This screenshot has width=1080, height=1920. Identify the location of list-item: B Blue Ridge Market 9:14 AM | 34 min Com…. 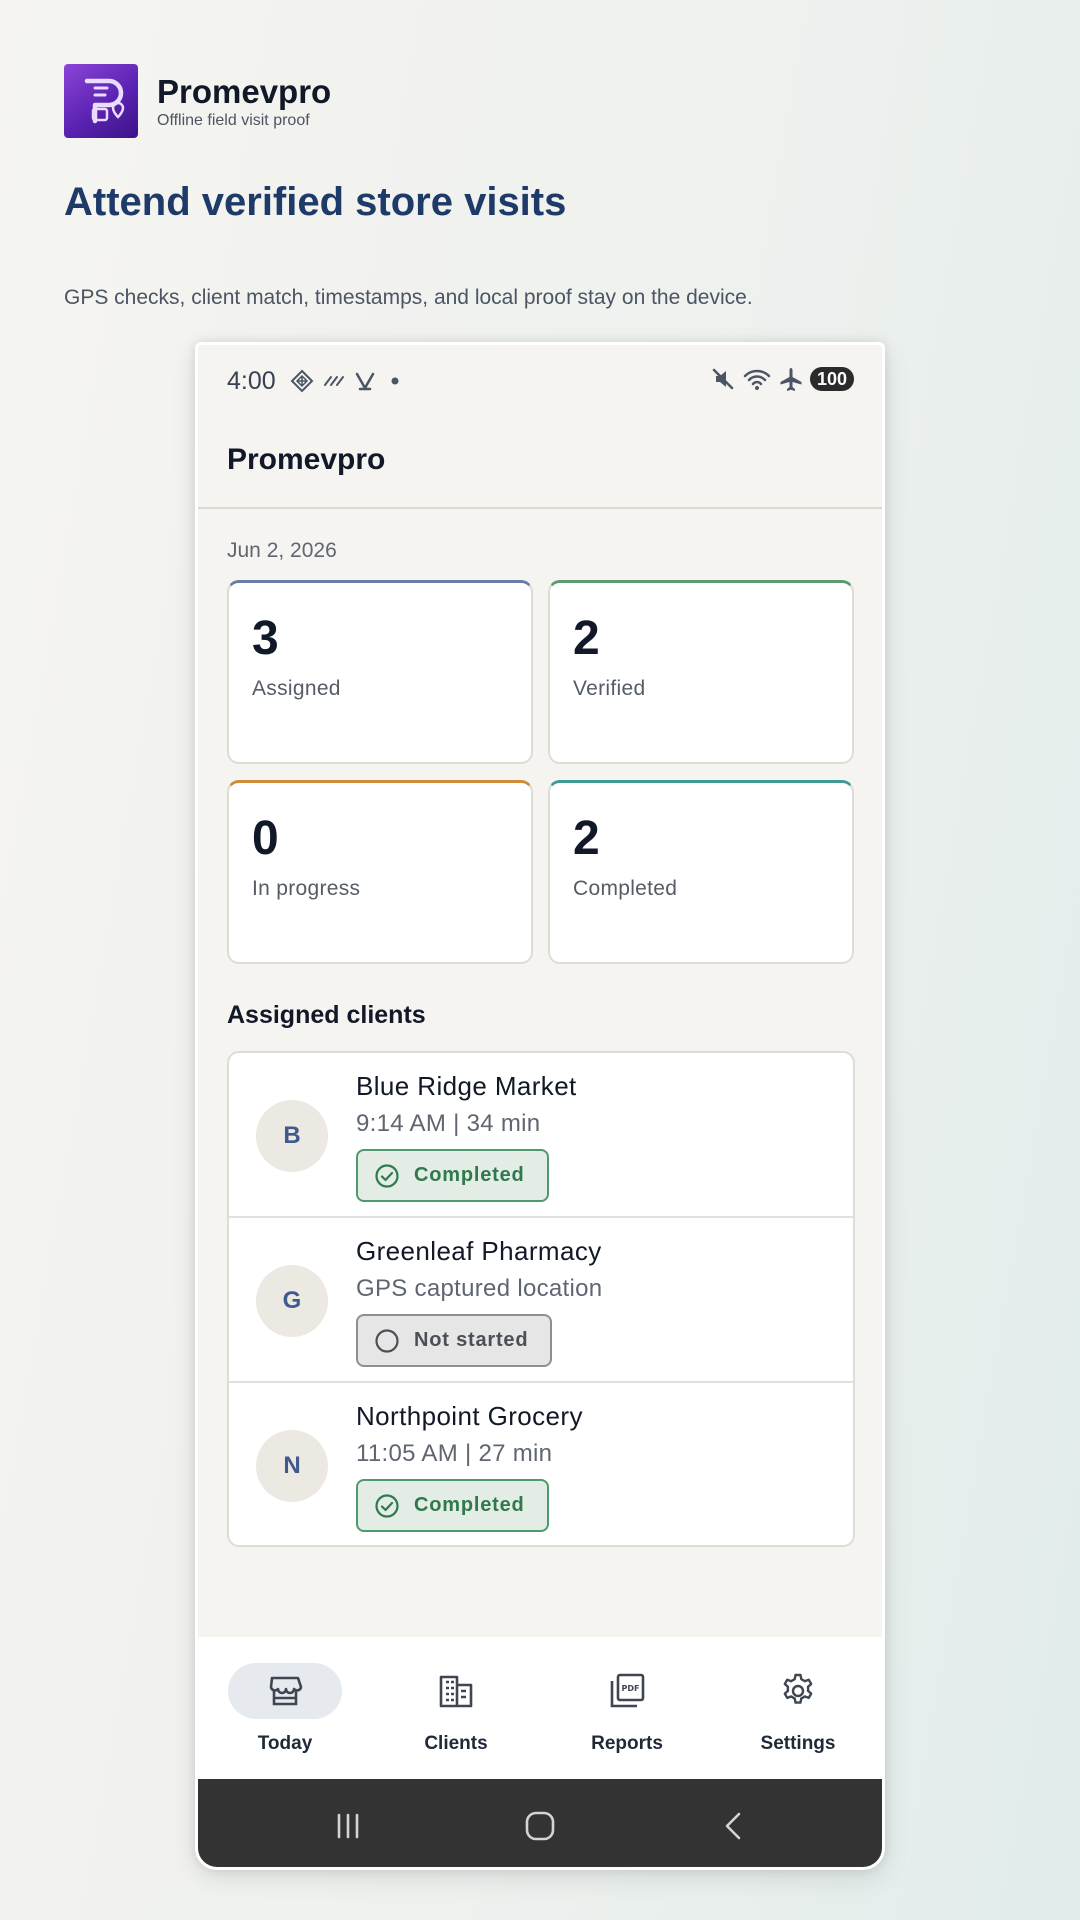
(541, 1135).